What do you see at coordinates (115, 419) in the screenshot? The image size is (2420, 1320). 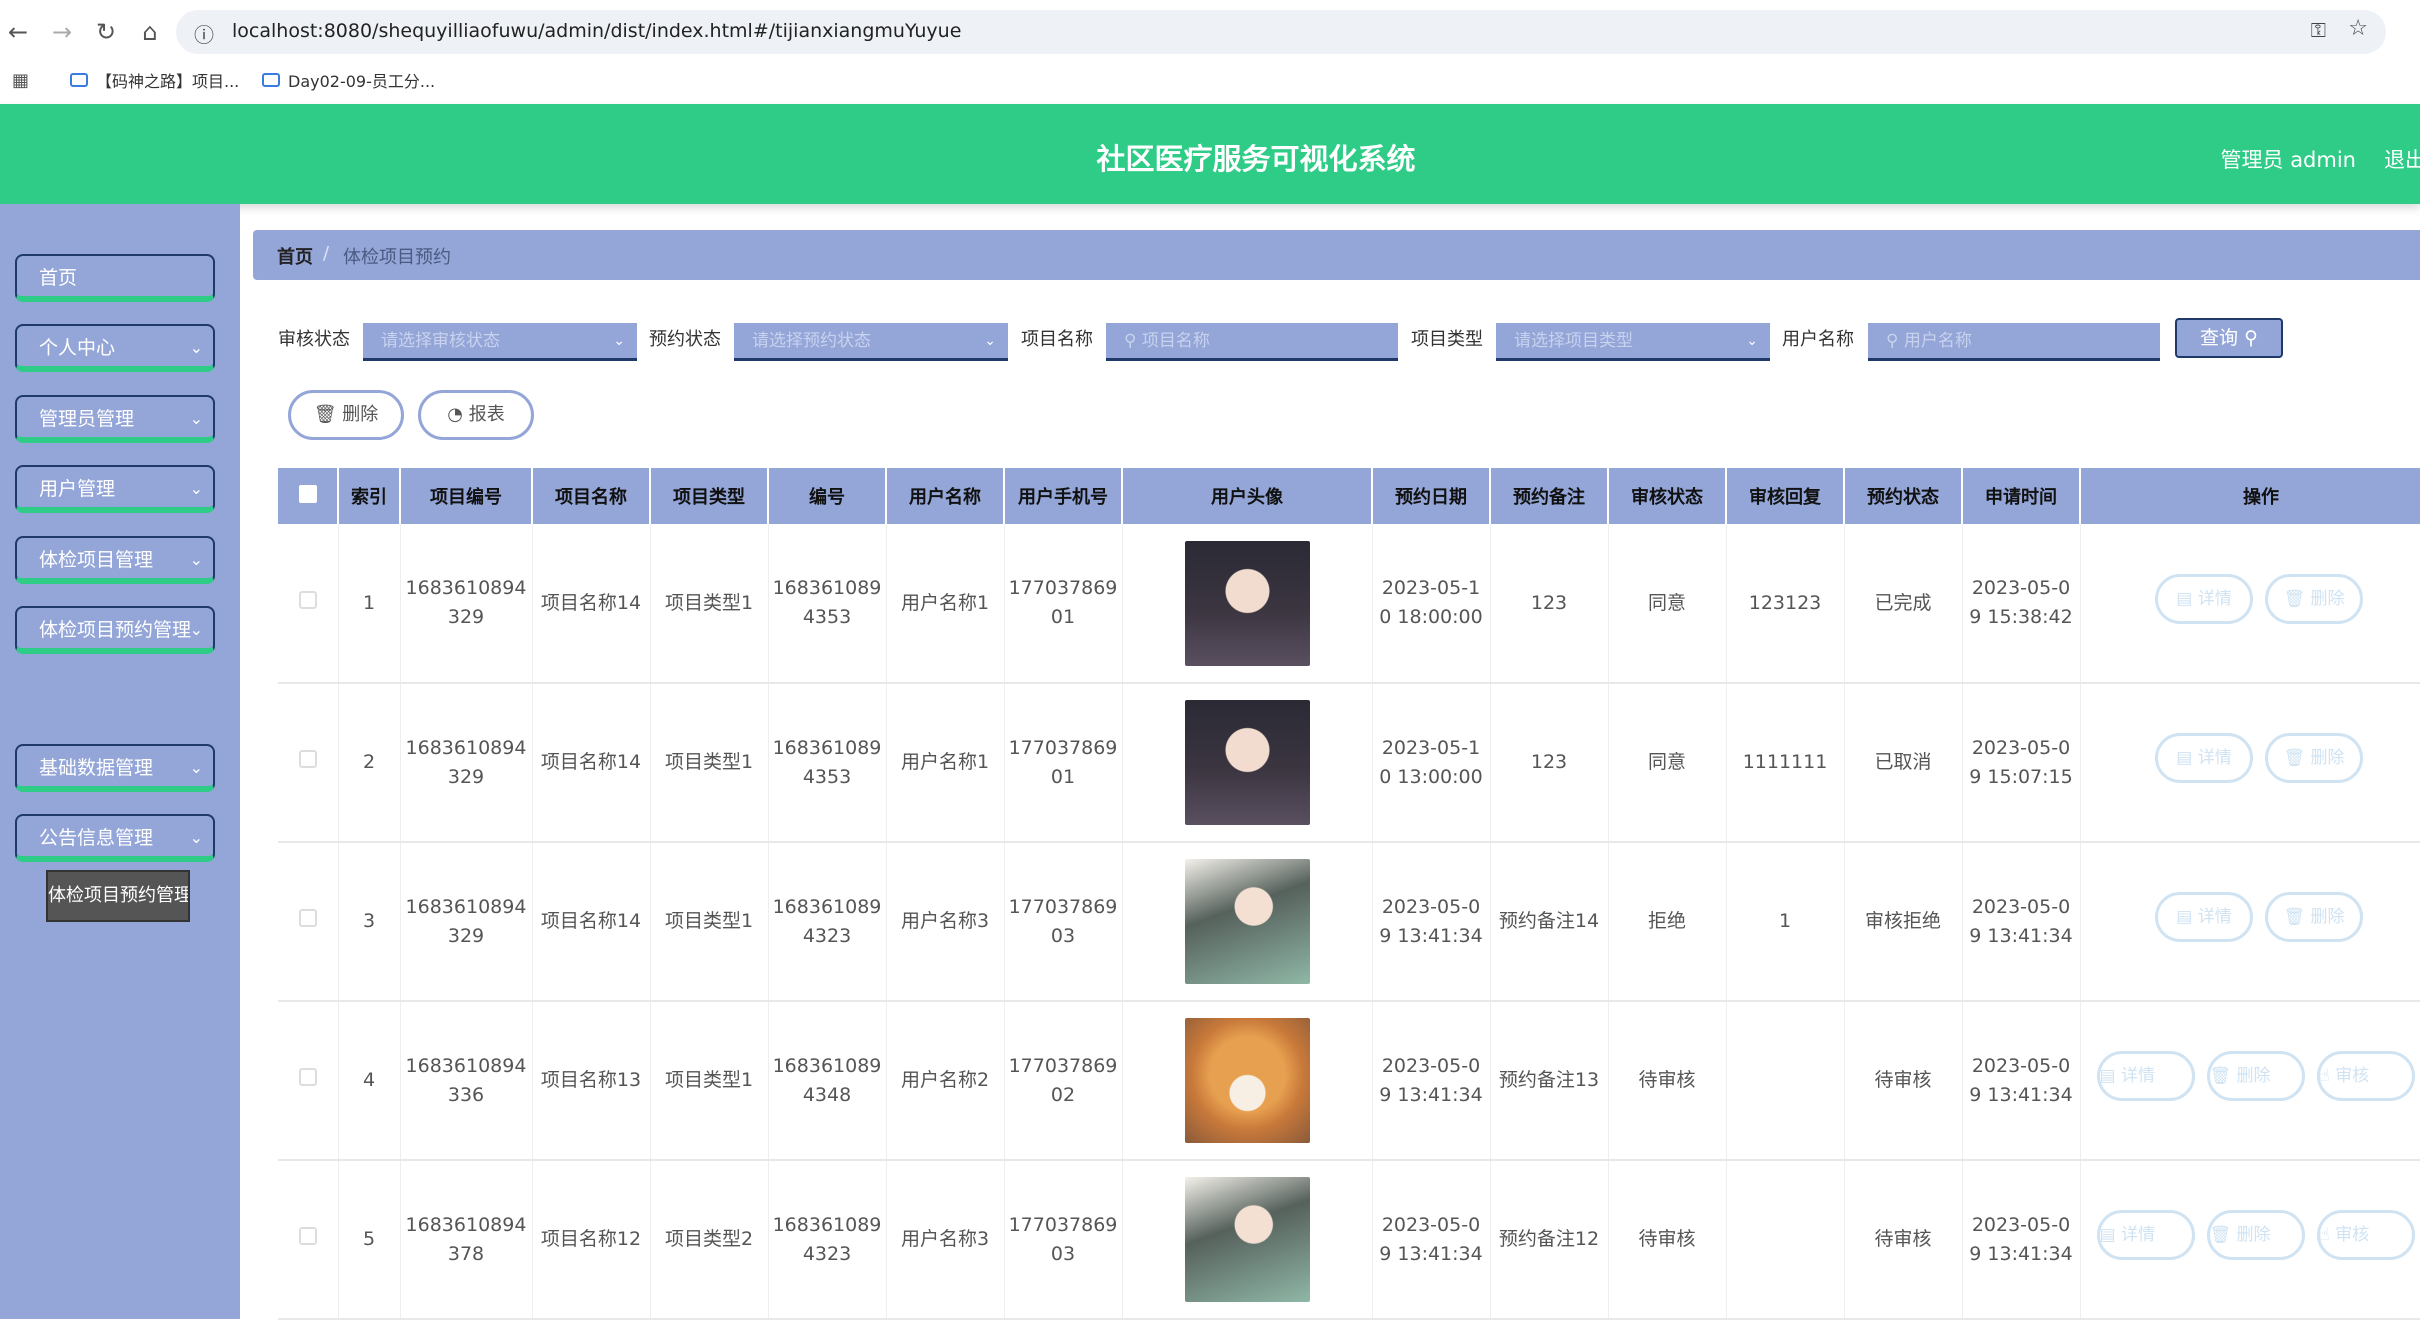 I see `sidebar-item-admins: 管理员管理 ⌄` at bounding box center [115, 419].